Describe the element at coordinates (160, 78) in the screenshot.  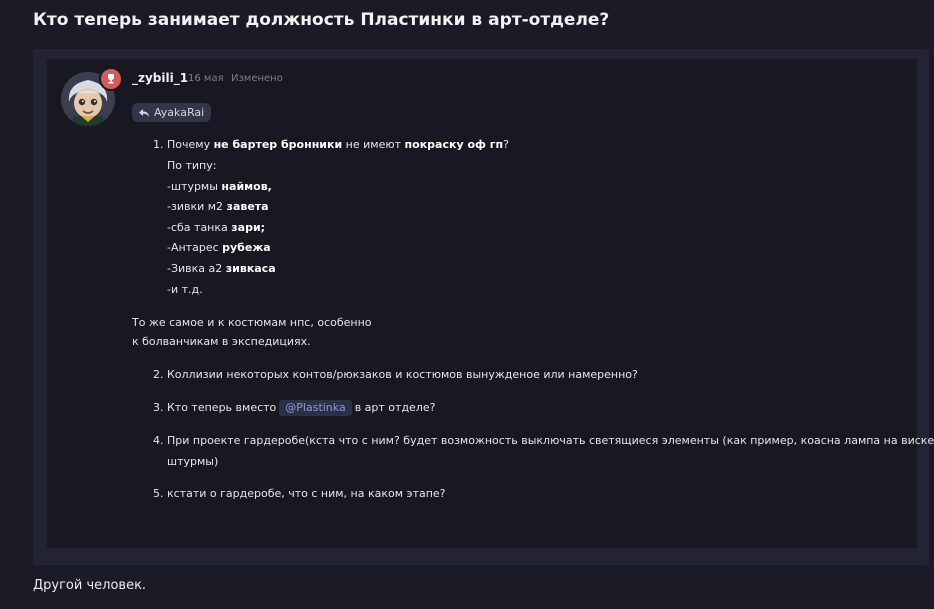
I see `author-username: _zybili_1` at that location.